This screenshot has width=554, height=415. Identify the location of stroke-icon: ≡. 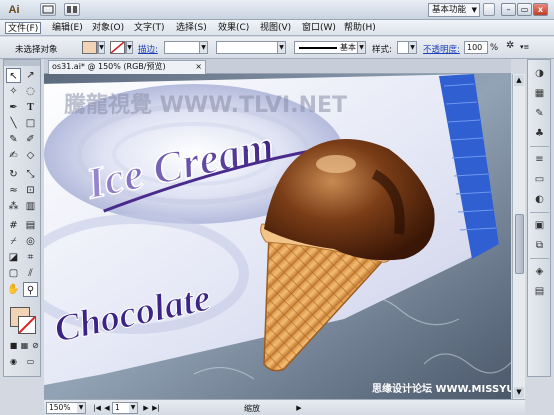
(539, 159).